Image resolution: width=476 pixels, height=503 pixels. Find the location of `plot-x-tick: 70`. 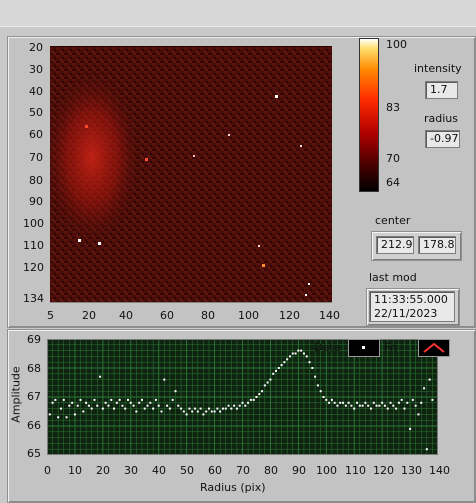

plot-x-tick: 70 is located at coordinates (243, 470).